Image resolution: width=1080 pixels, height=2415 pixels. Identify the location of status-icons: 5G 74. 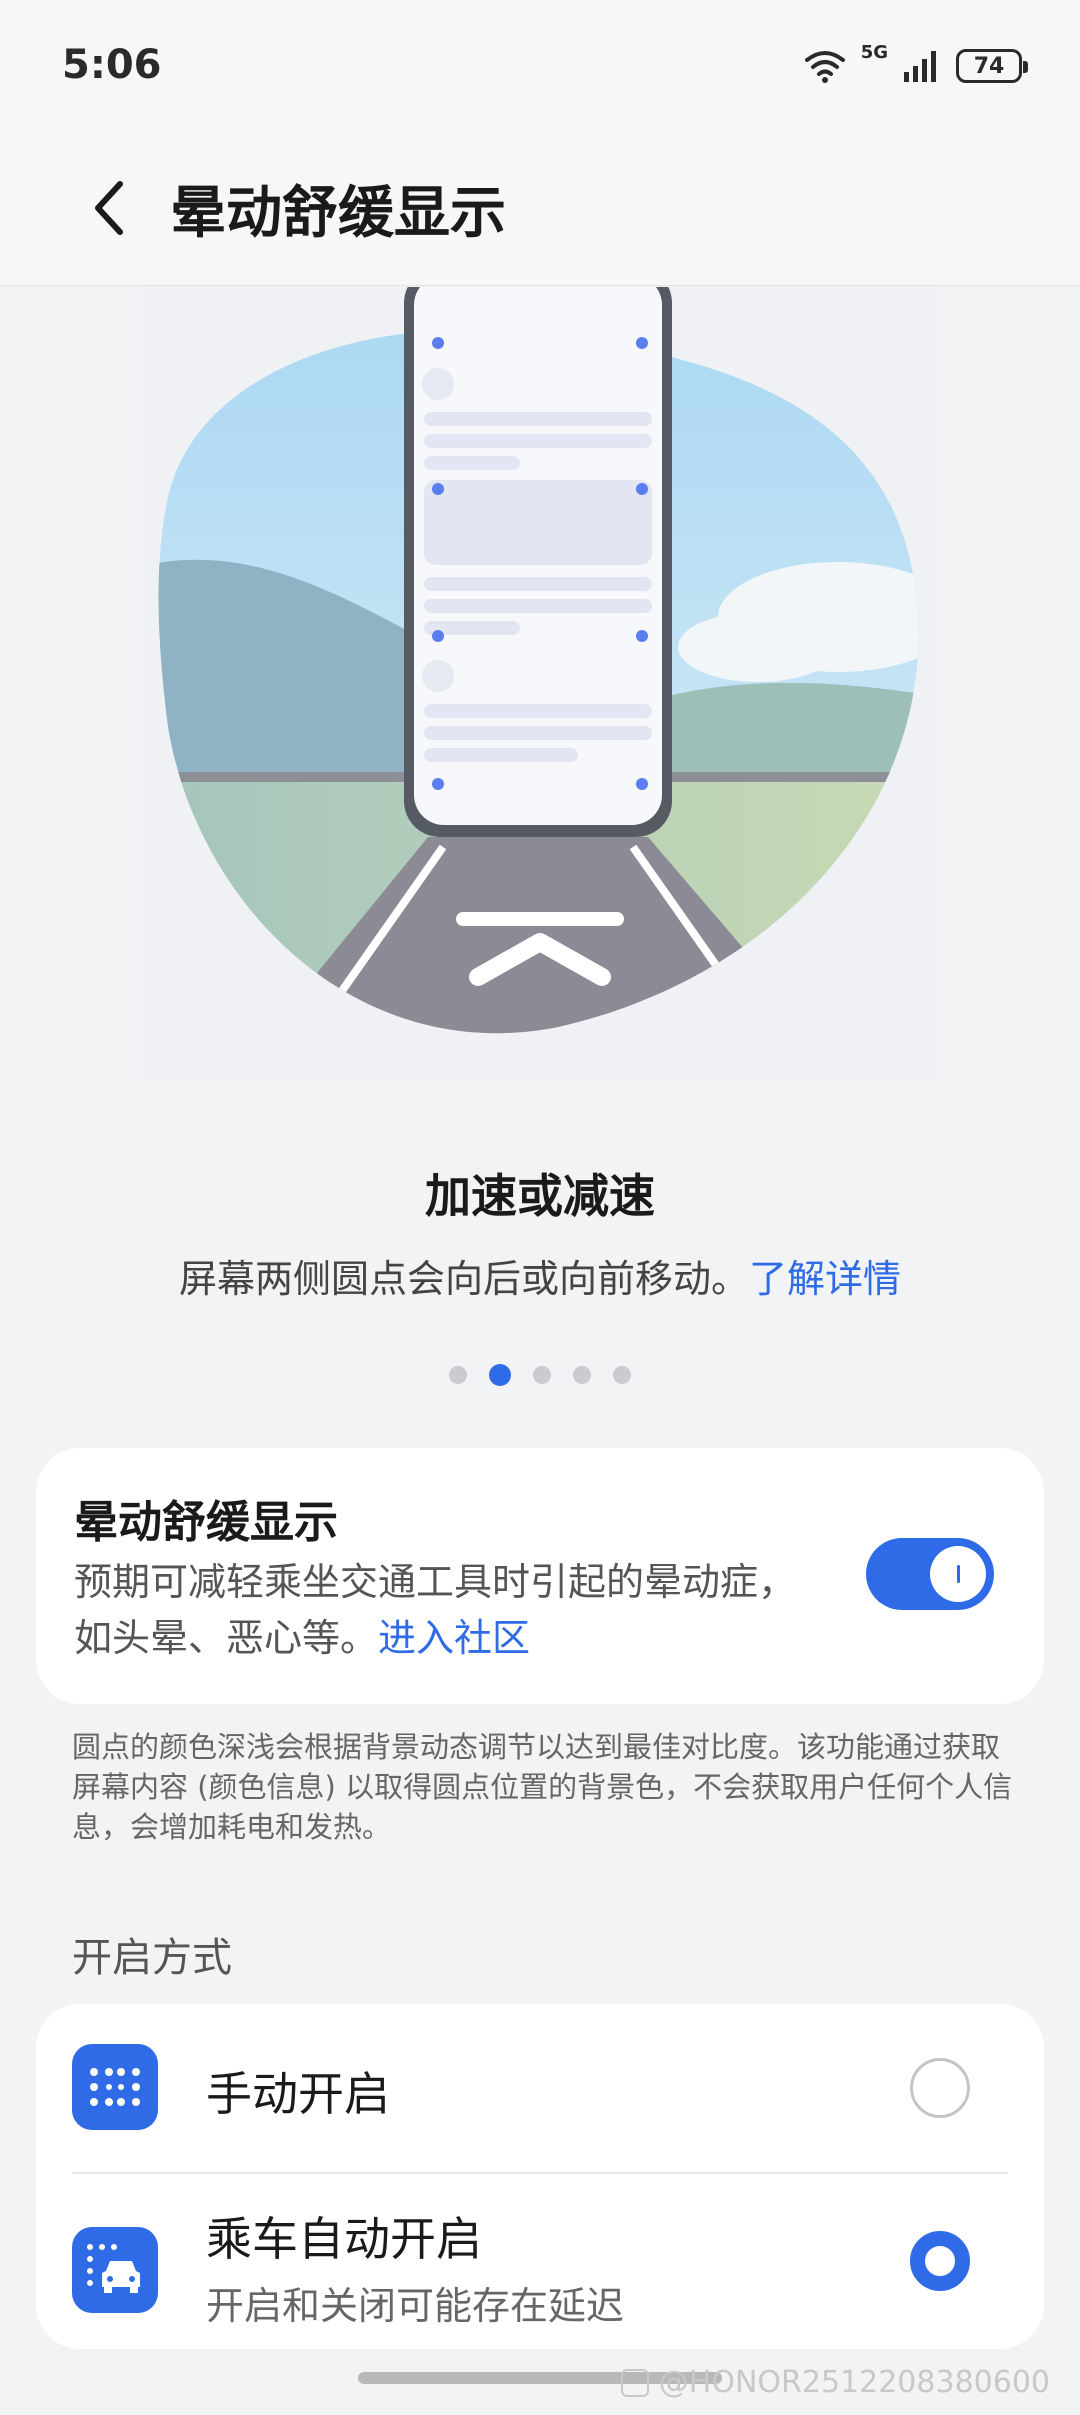
(915, 66).